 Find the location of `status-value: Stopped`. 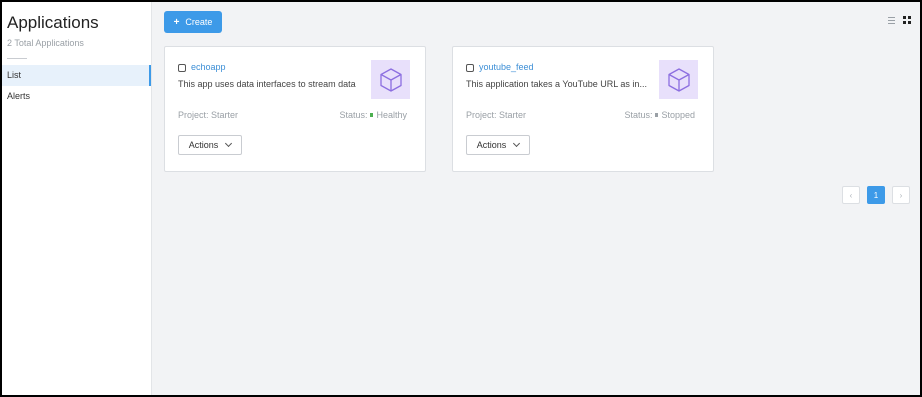

status-value: Stopped is located at coordinates (678, 115).